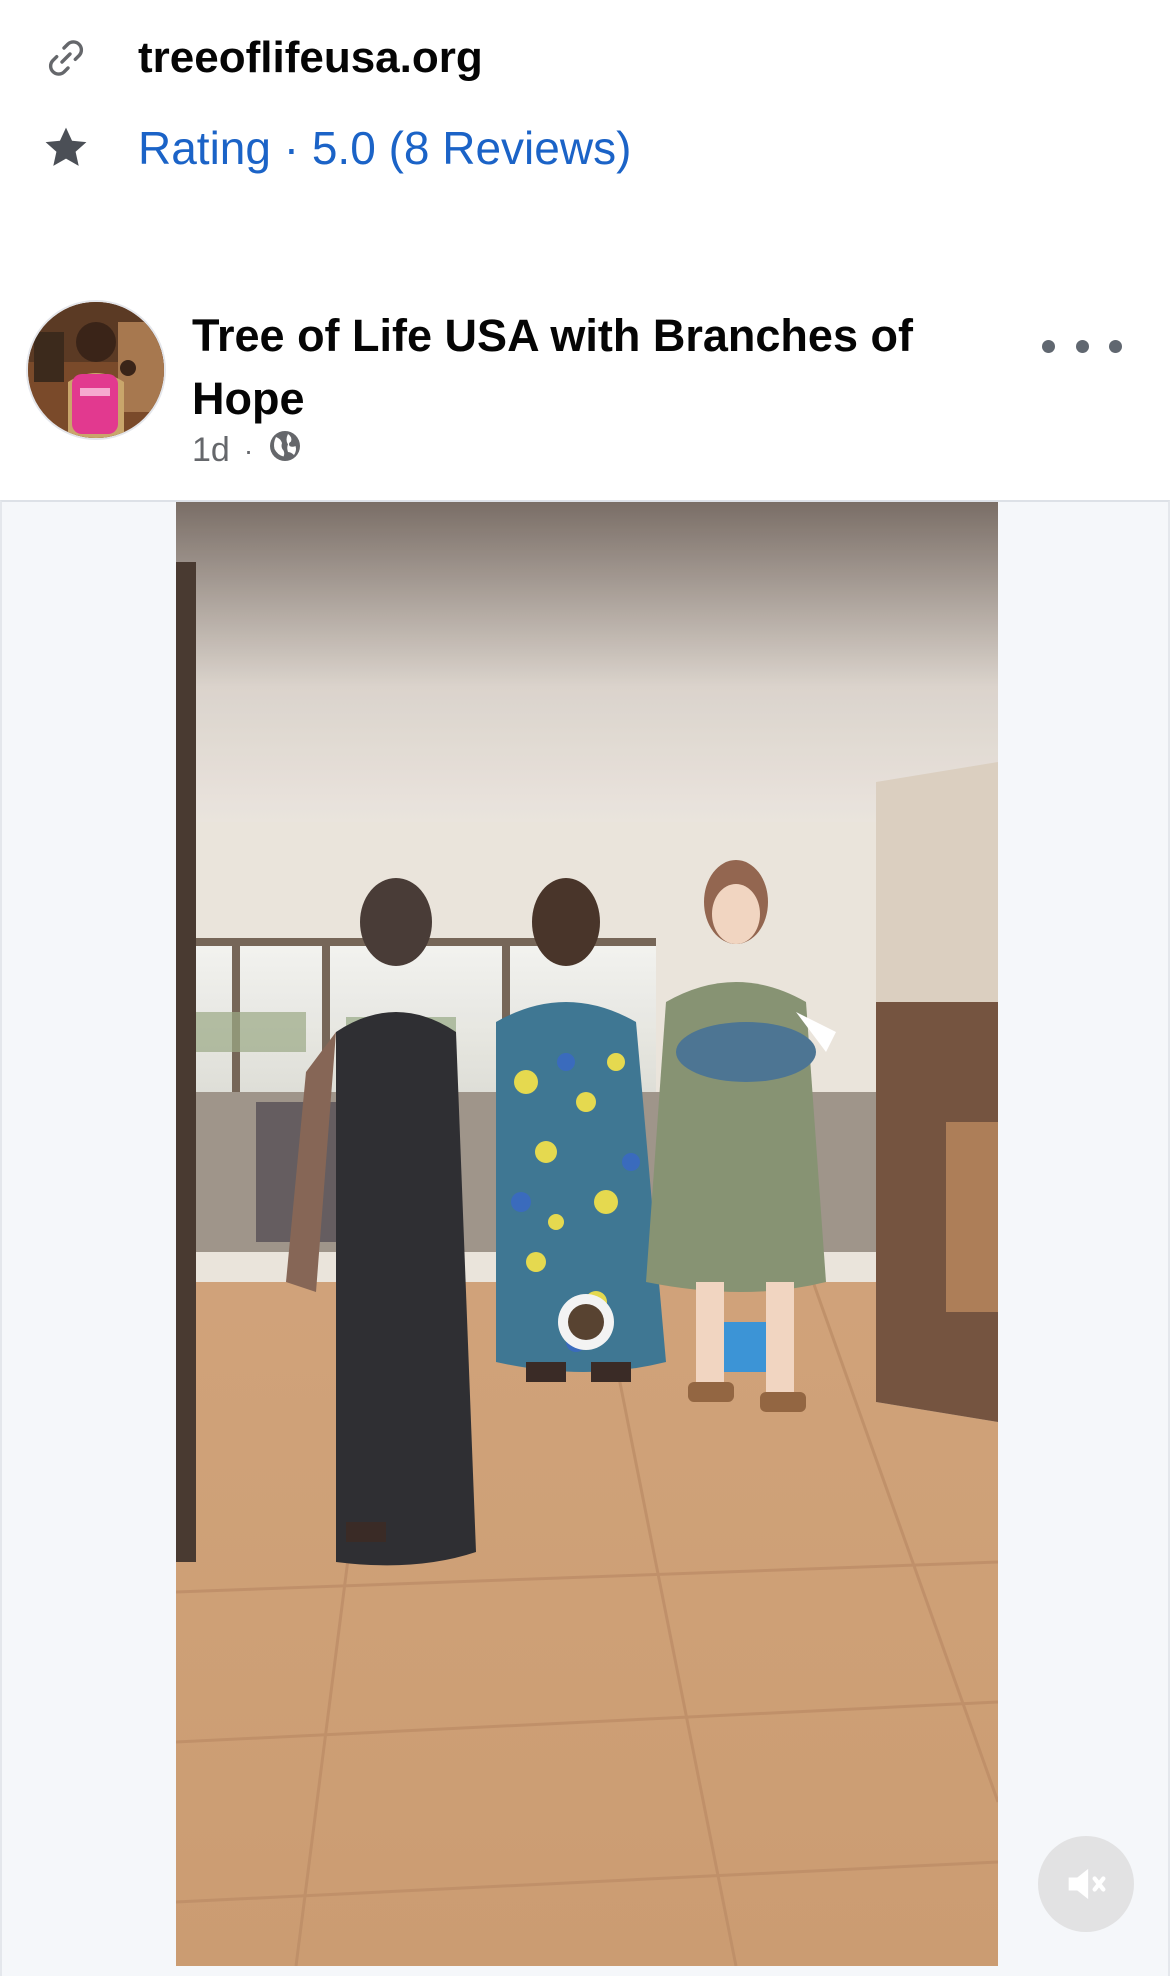 This screenshot has height=1976, width=1170. I want to click on rating-row: Rating · 5.0 (8 Reviews), so click(585, 148).